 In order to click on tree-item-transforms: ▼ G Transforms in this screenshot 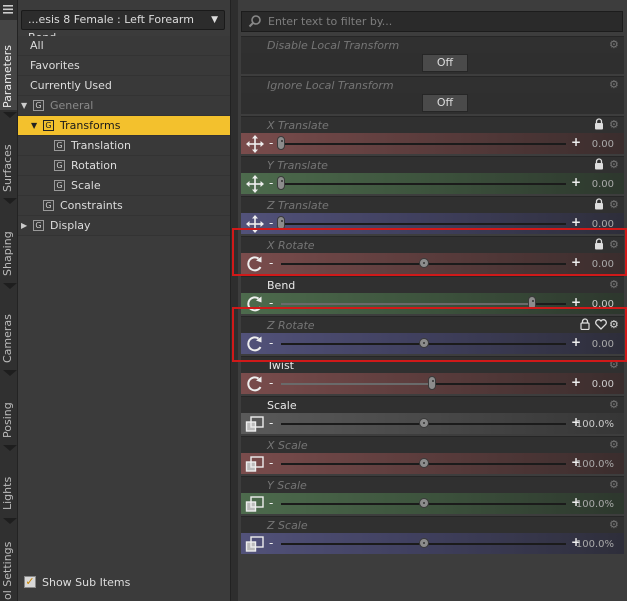, I will do `click(124, 126)`.